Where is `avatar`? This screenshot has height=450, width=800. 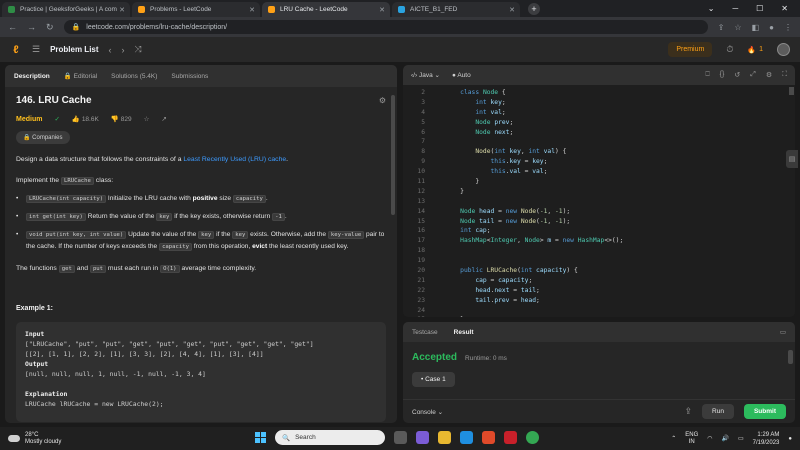 avatar is located at coordinates (783, 49).